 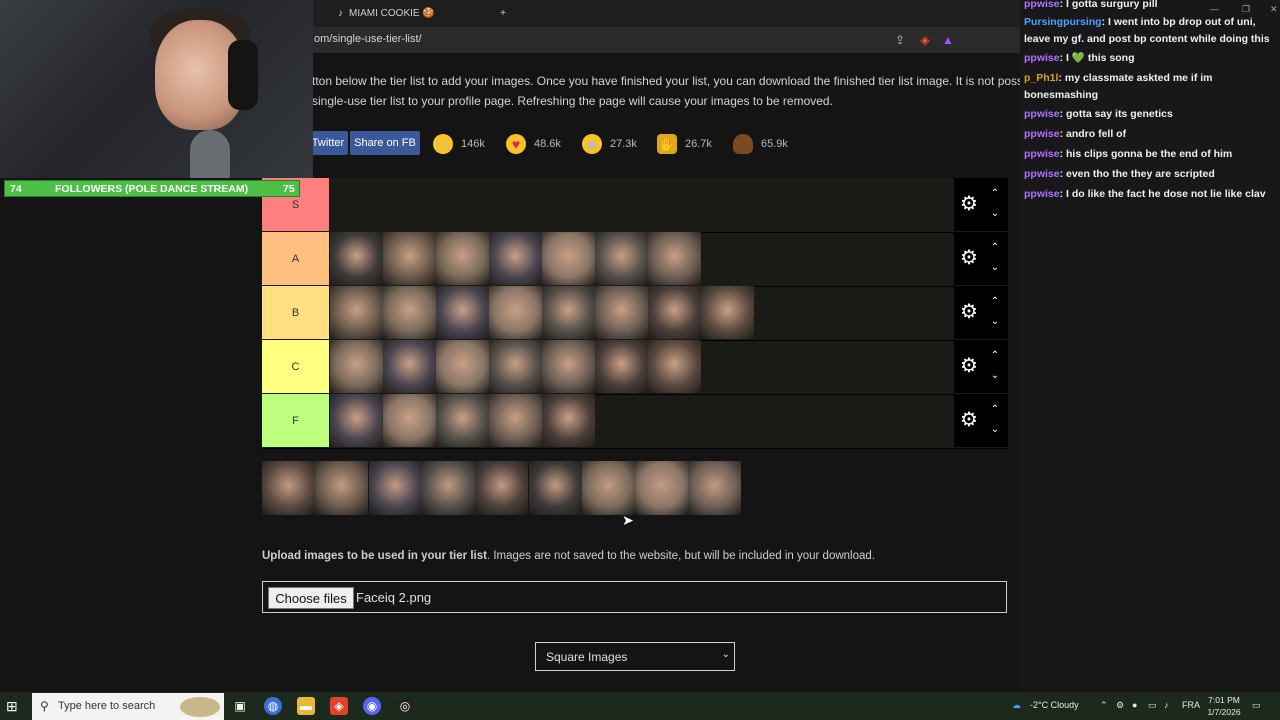 What do you see at coordinates (760, 144) in the screenshot?
I see `reaction-poop: 65.9k` at bounding box center [760, 144].